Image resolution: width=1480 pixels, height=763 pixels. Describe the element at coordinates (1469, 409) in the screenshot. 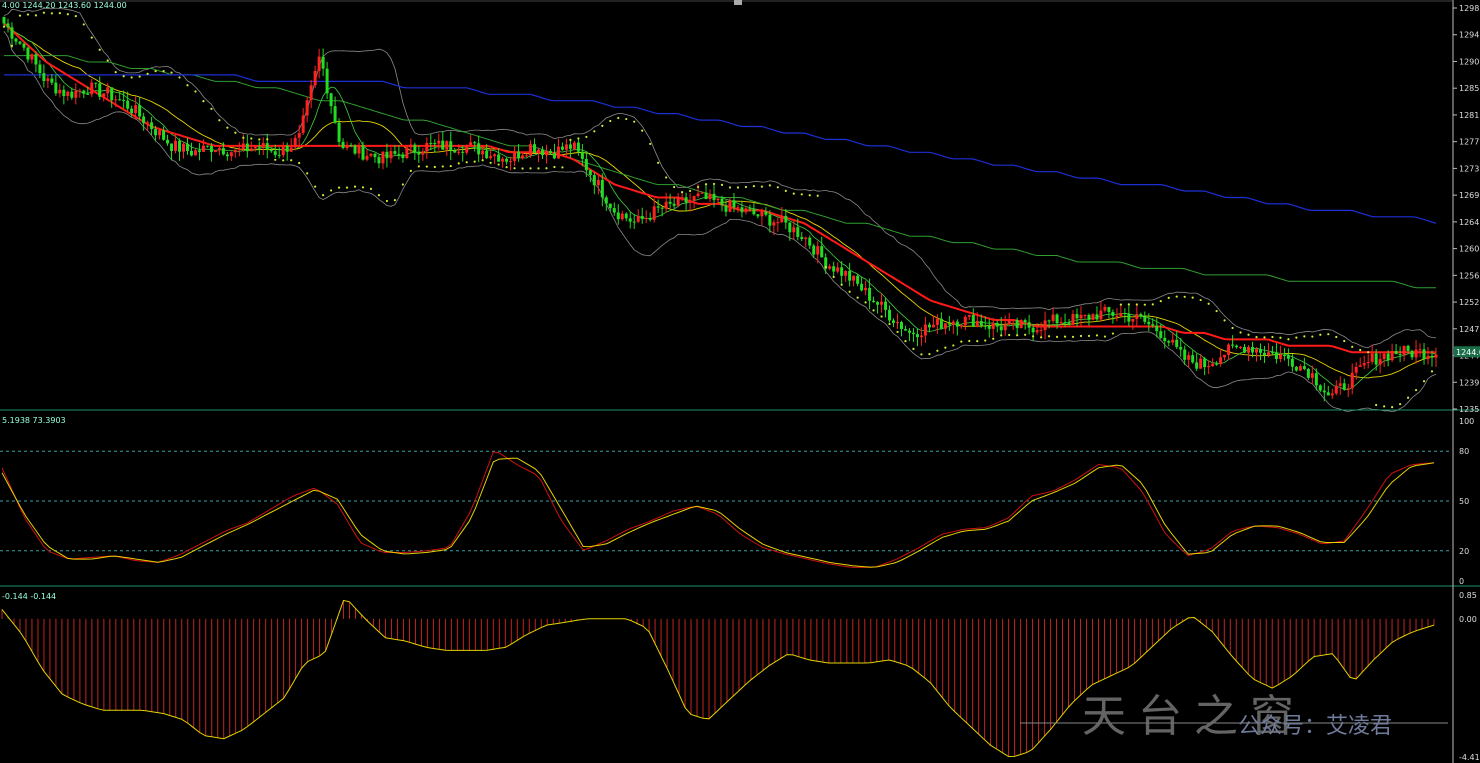

I see `price-tick-label: 1235.2` at that location.